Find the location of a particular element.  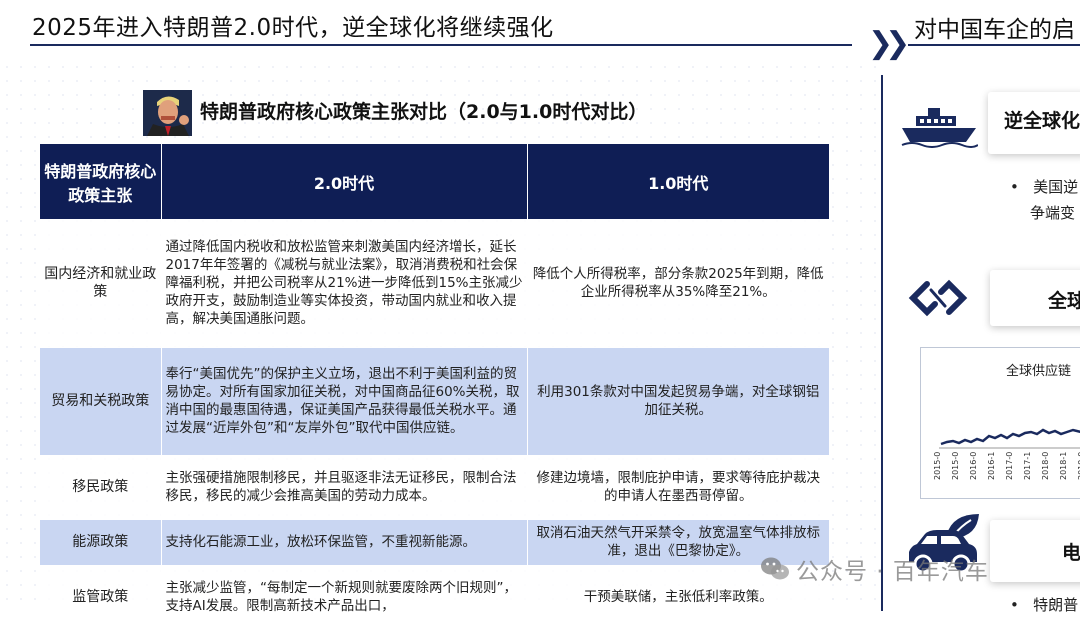

card-electric-title: 电 is located at coordinates (1071, 553).